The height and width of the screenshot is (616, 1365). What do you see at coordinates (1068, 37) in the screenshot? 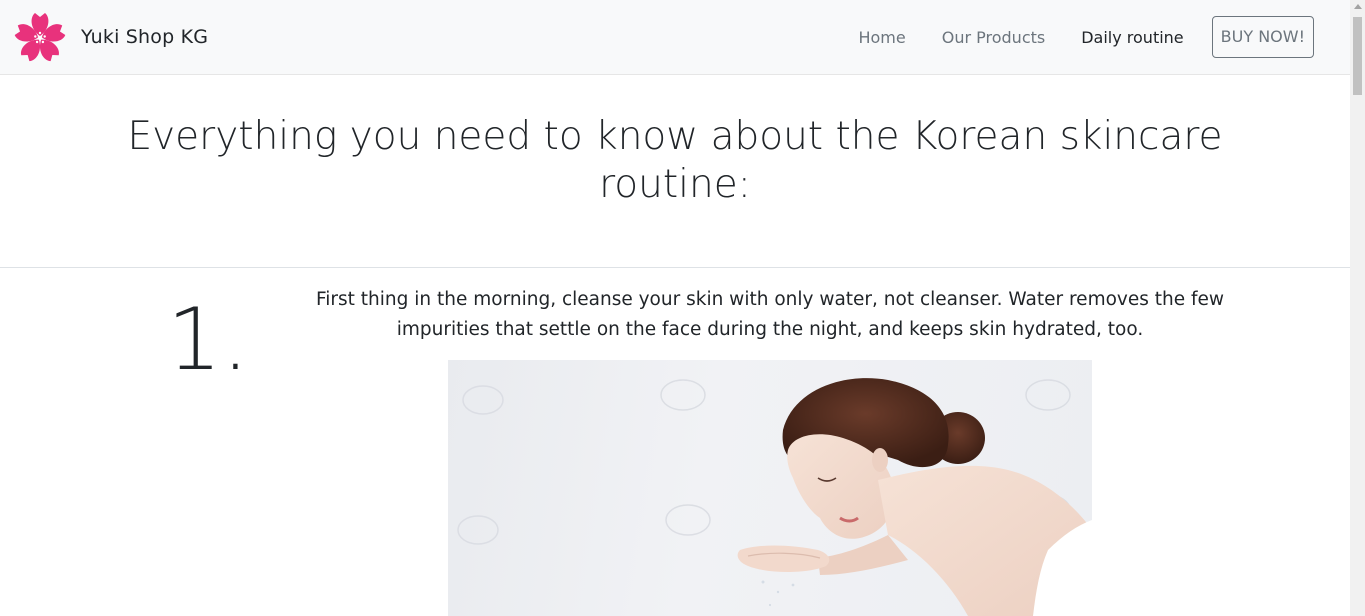
I see `nav-links: Home Our Products Daily routine BUY NOW!` at bounding box center [1068, 37].